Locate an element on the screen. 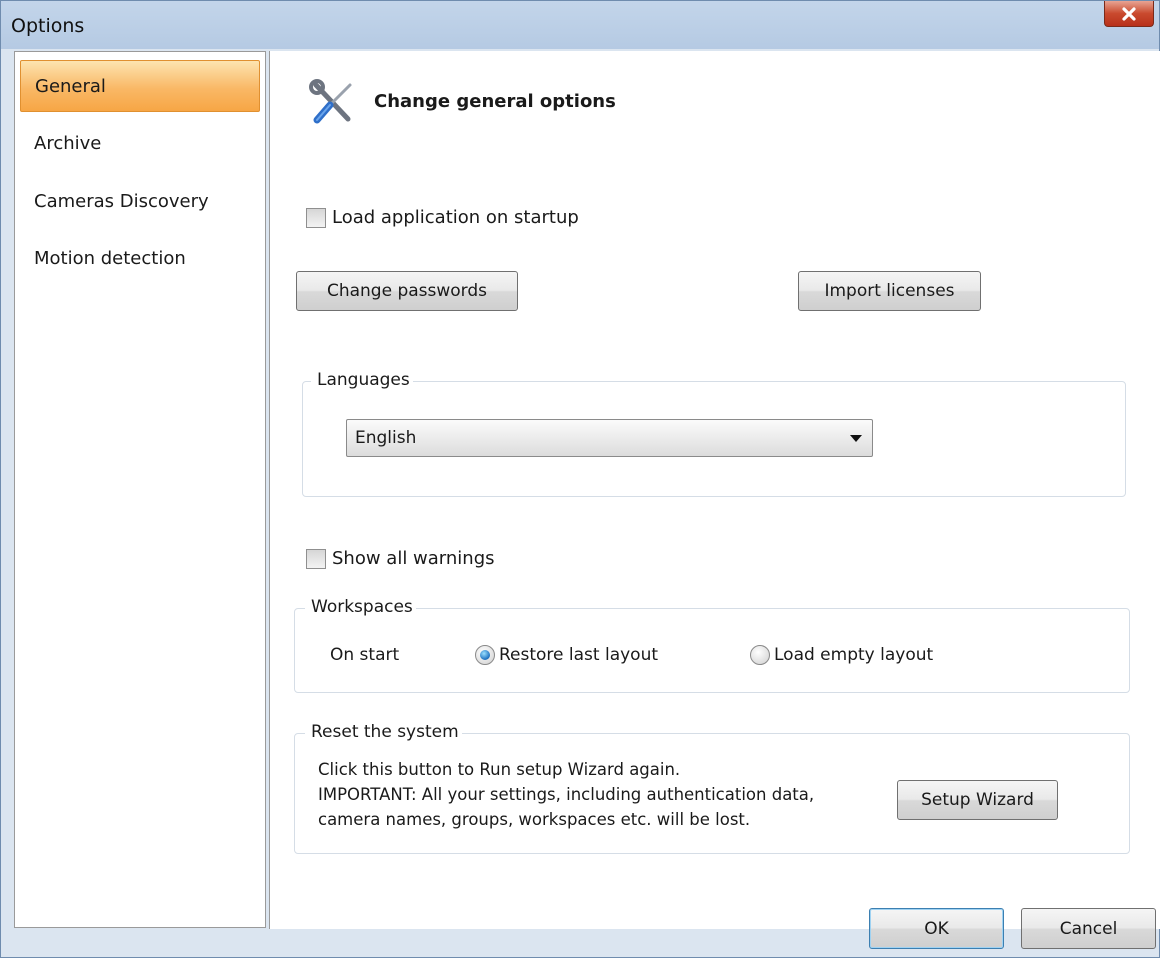  ok-button: OK is located at coordinates (936, 928).